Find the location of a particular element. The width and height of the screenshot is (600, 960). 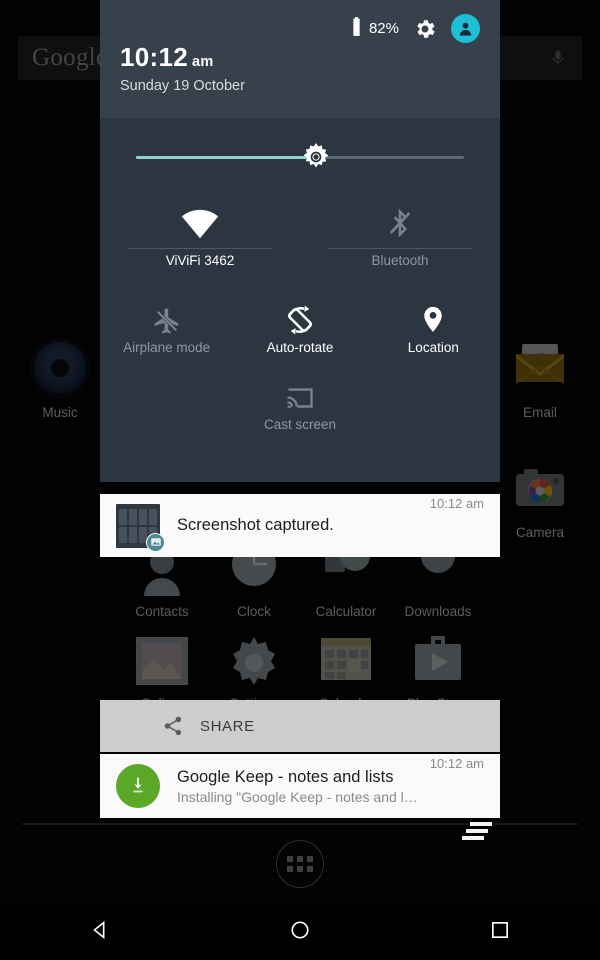

share-icon is located at coordinates (173, 726).